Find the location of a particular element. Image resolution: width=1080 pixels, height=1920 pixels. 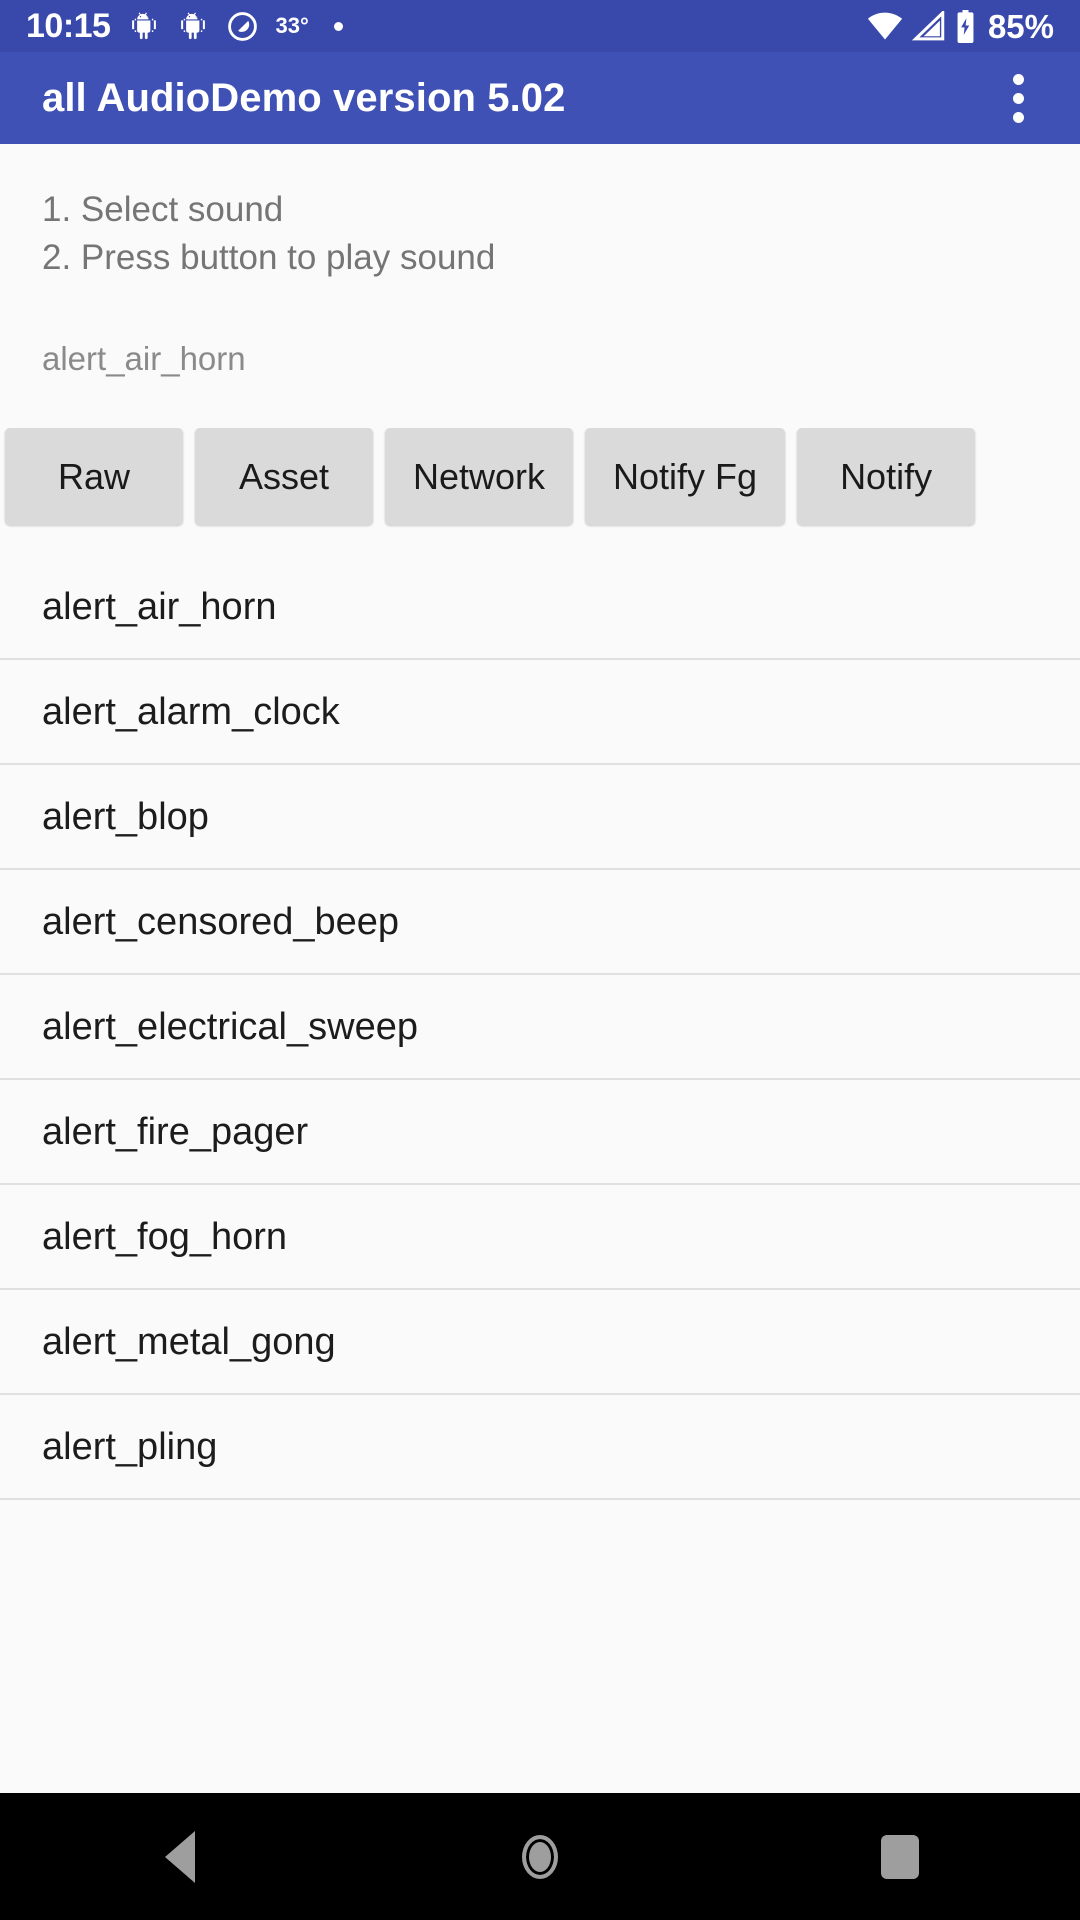

button-network: Network is located at coordinates (479, 476).